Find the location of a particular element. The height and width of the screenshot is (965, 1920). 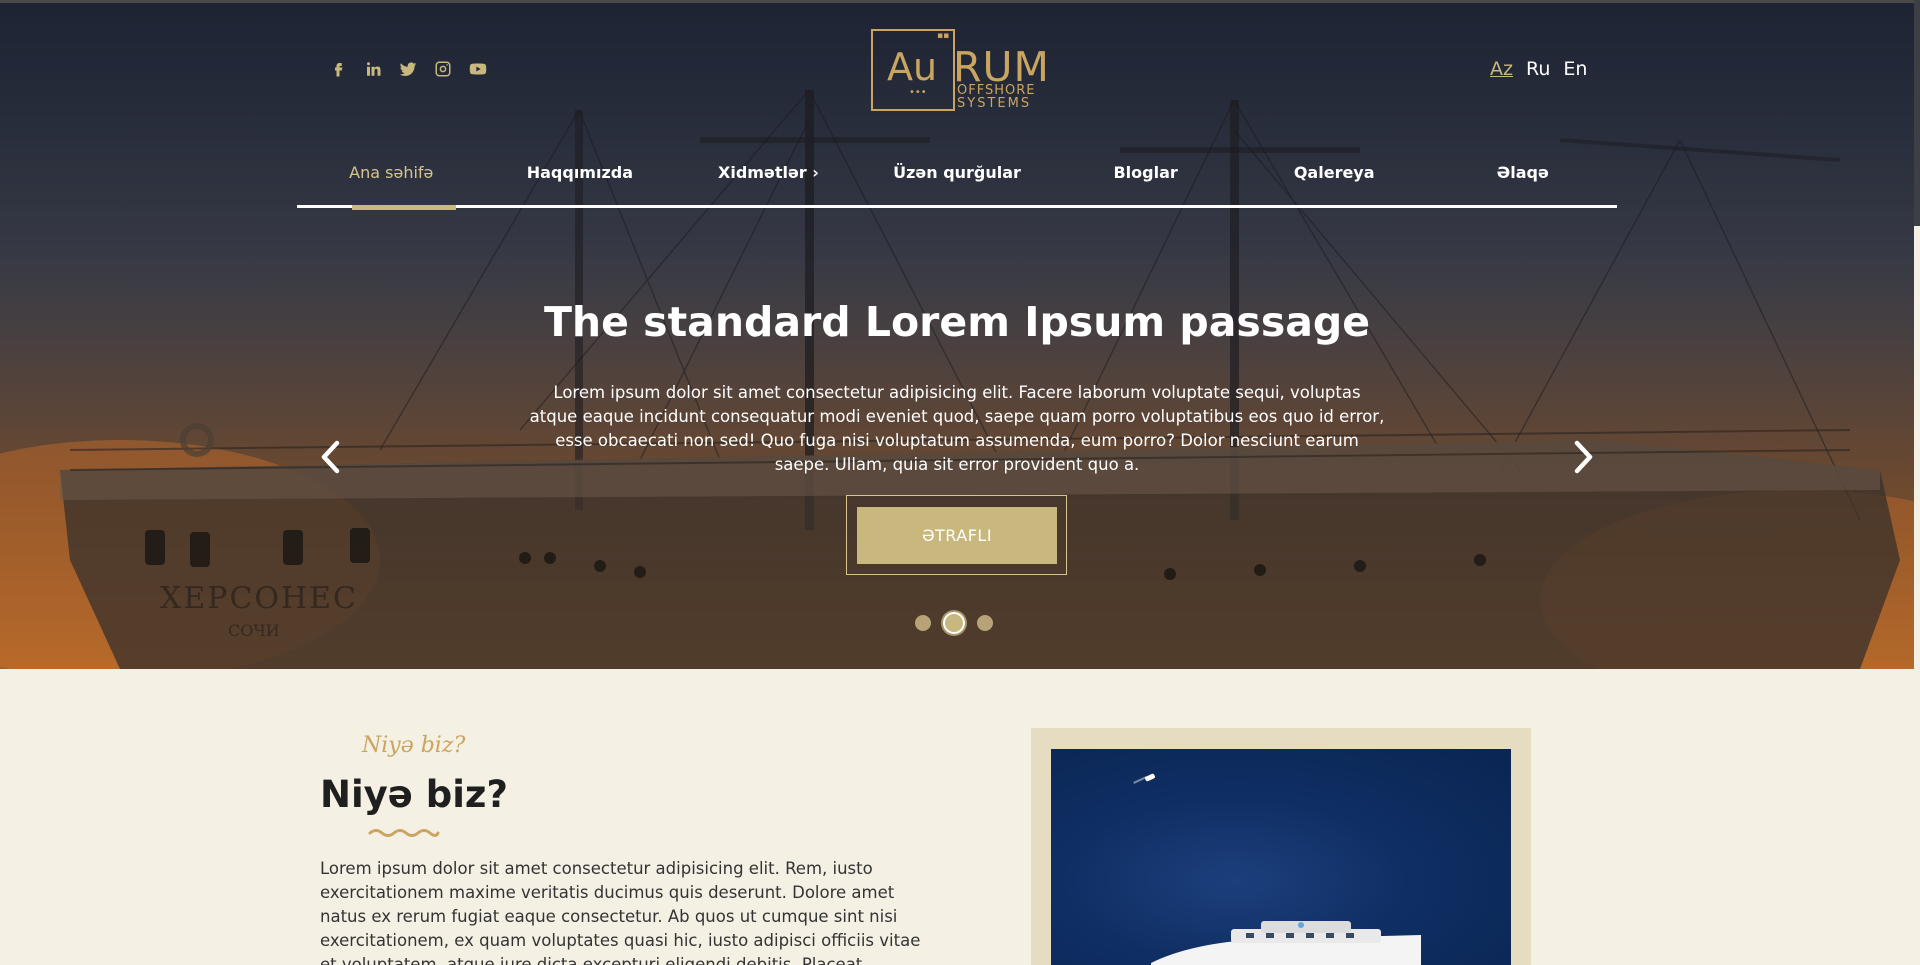

cruise-ship-icon is located at coordinates (1286, 943).